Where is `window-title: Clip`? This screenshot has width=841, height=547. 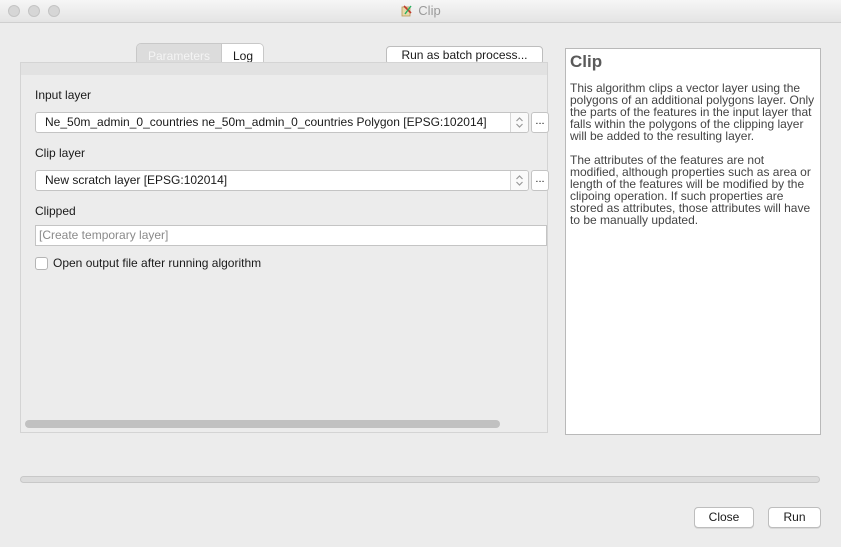
window-title: Clip is located at coordinates (429, 10).